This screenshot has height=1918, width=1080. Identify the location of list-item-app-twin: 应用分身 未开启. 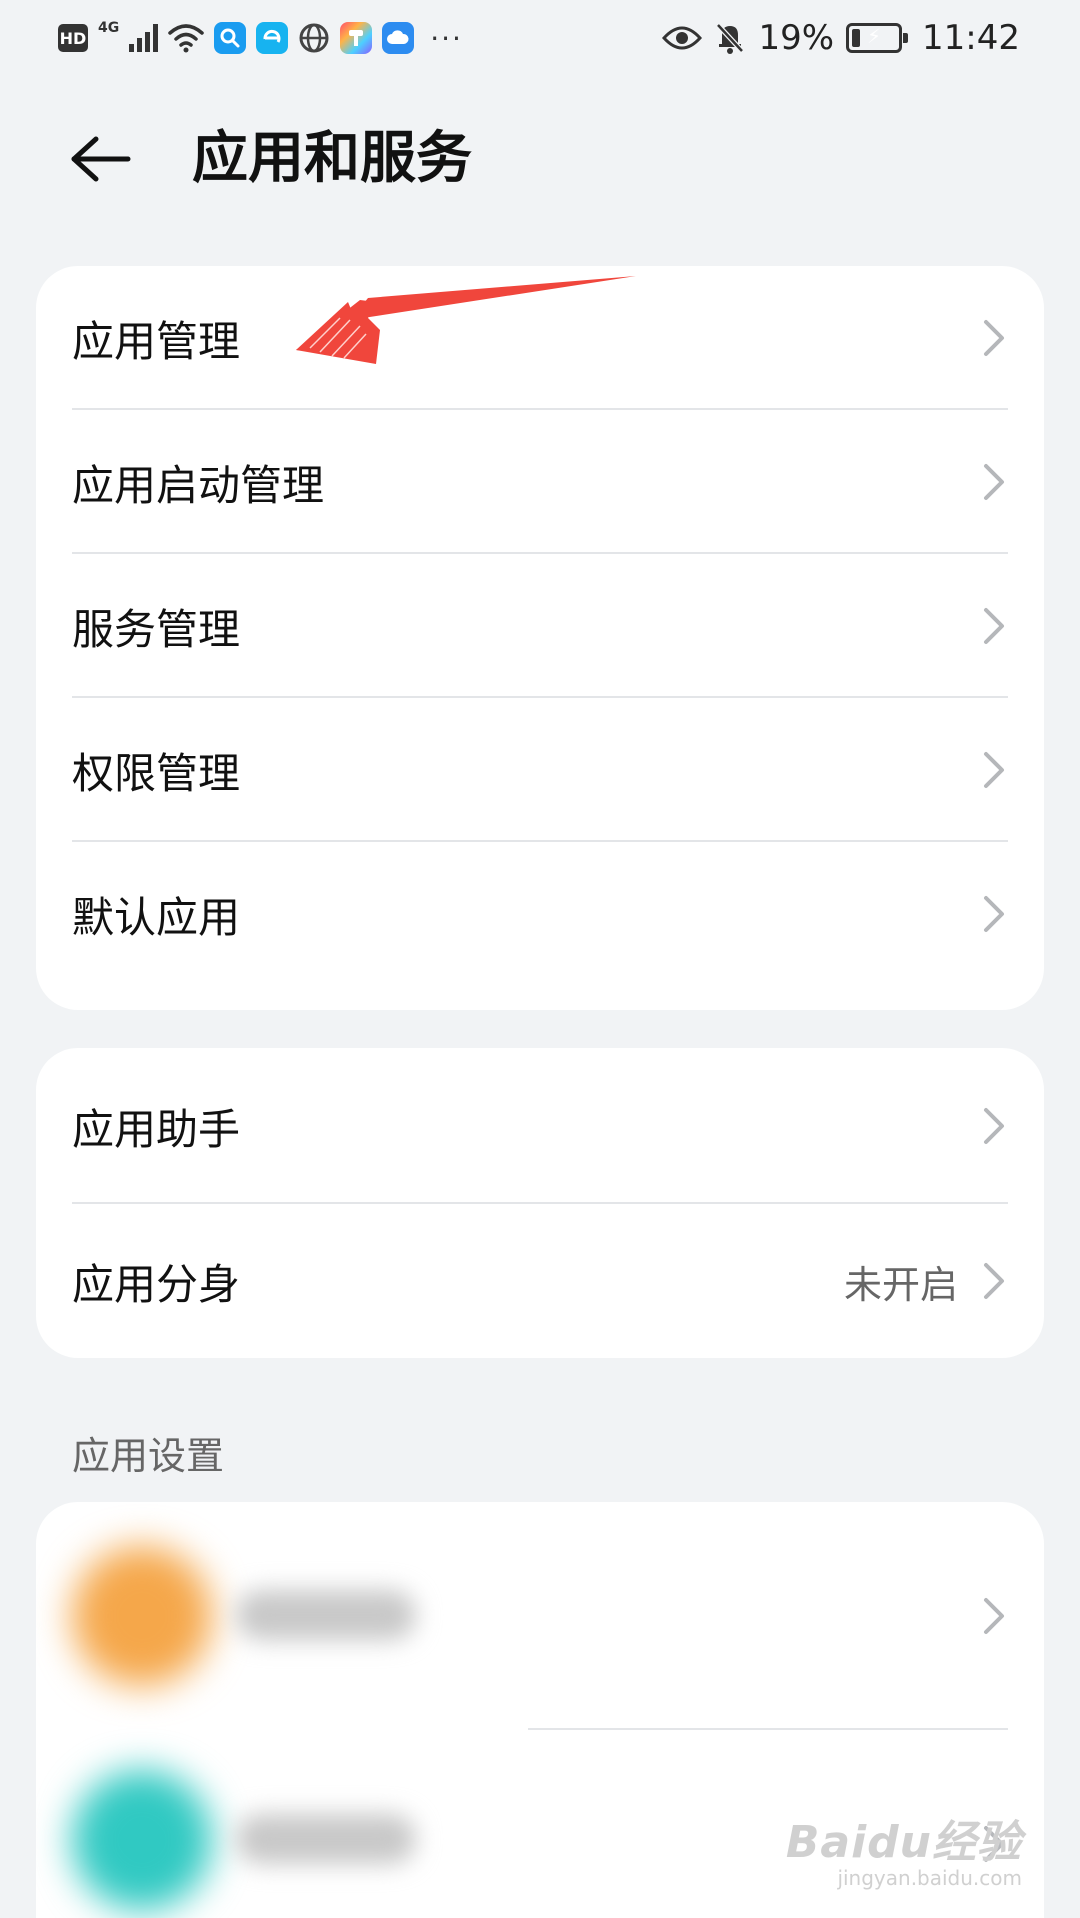
(540, 1281).